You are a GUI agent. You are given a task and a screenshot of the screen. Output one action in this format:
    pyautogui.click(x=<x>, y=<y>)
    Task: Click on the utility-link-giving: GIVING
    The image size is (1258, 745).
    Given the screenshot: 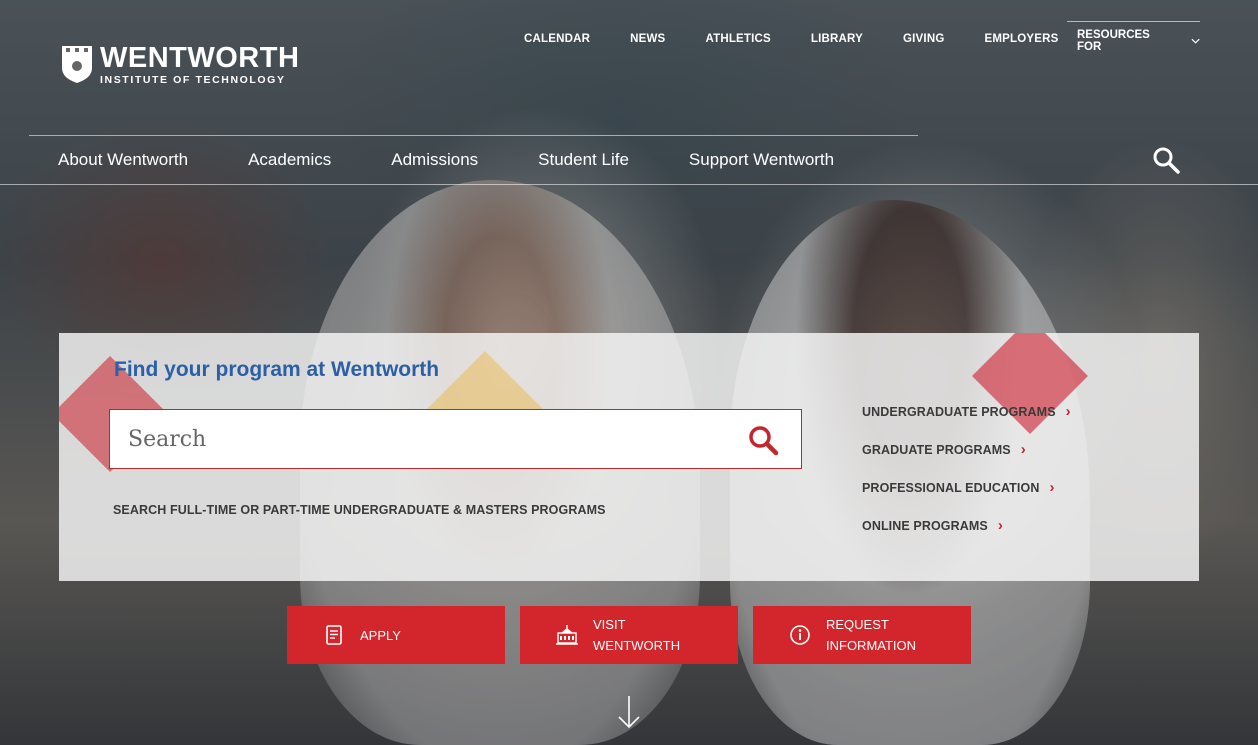 What is the action you would take?
    pyautogui.click(x=923, y=39)
    